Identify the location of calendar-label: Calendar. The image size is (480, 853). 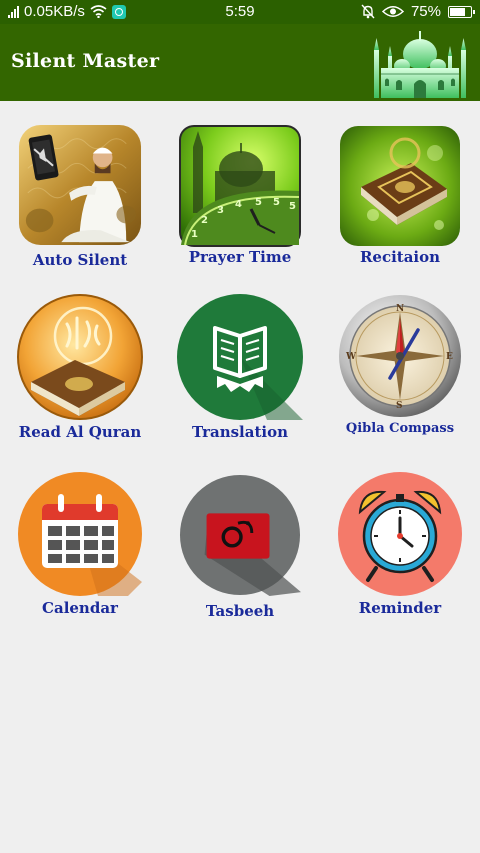
(80, 608).